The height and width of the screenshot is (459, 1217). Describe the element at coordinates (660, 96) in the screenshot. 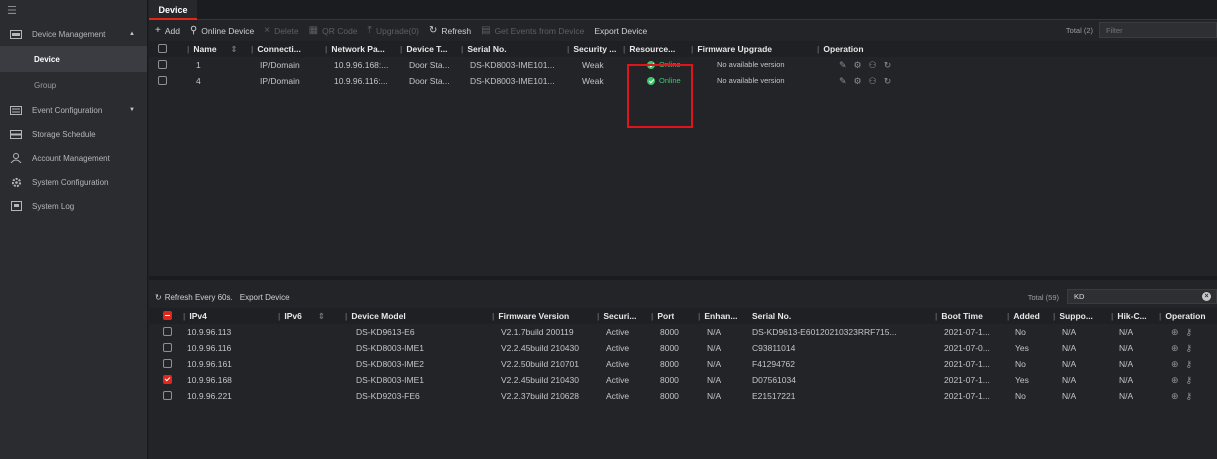

I see `online-status-highlight` at that location.